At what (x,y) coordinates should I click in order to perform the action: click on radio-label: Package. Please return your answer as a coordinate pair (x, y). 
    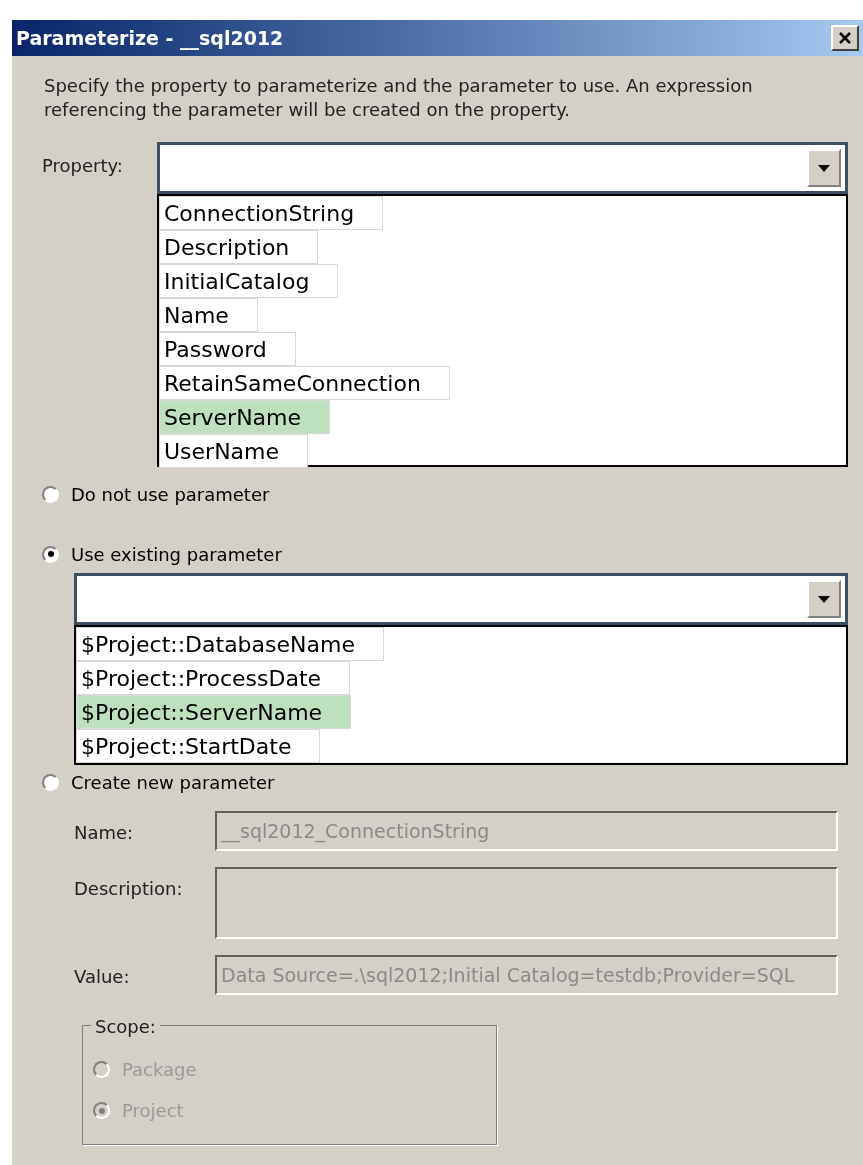
    Looking at the image, I should click on (159, 1070).